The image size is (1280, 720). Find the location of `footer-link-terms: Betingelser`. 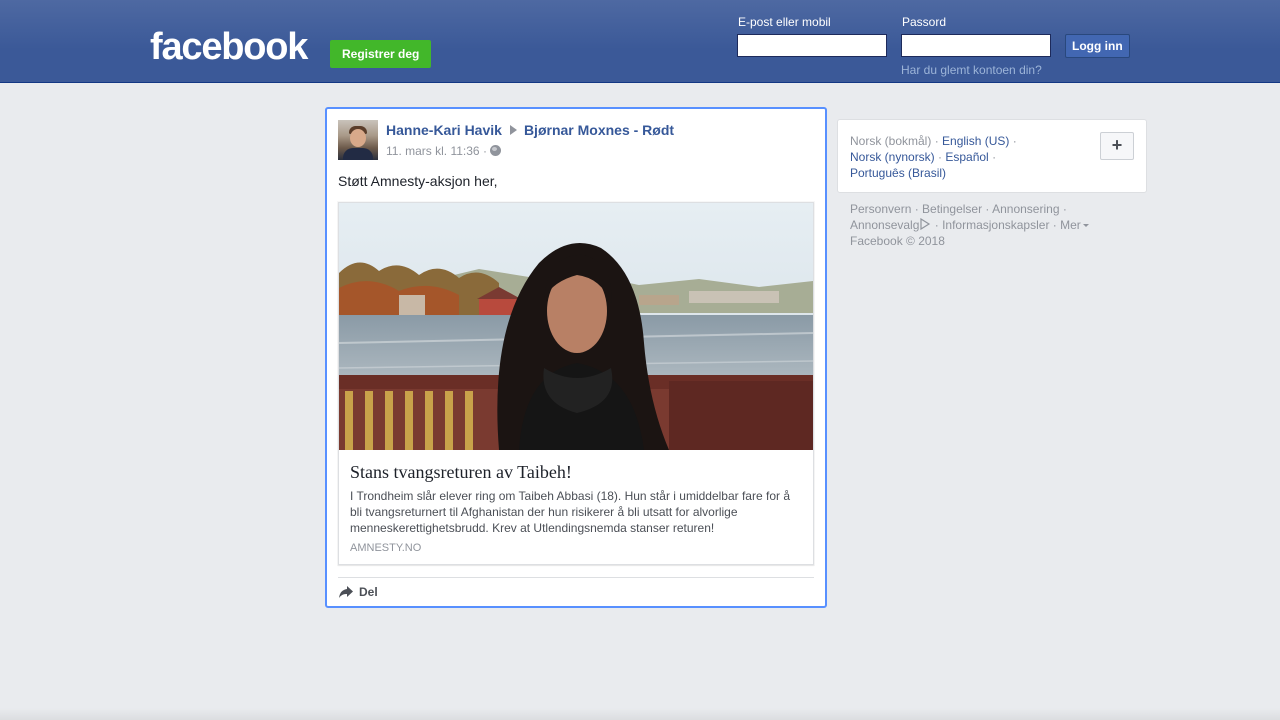

footer-link-terms: Betingelser is located at coordinates (952, 209).